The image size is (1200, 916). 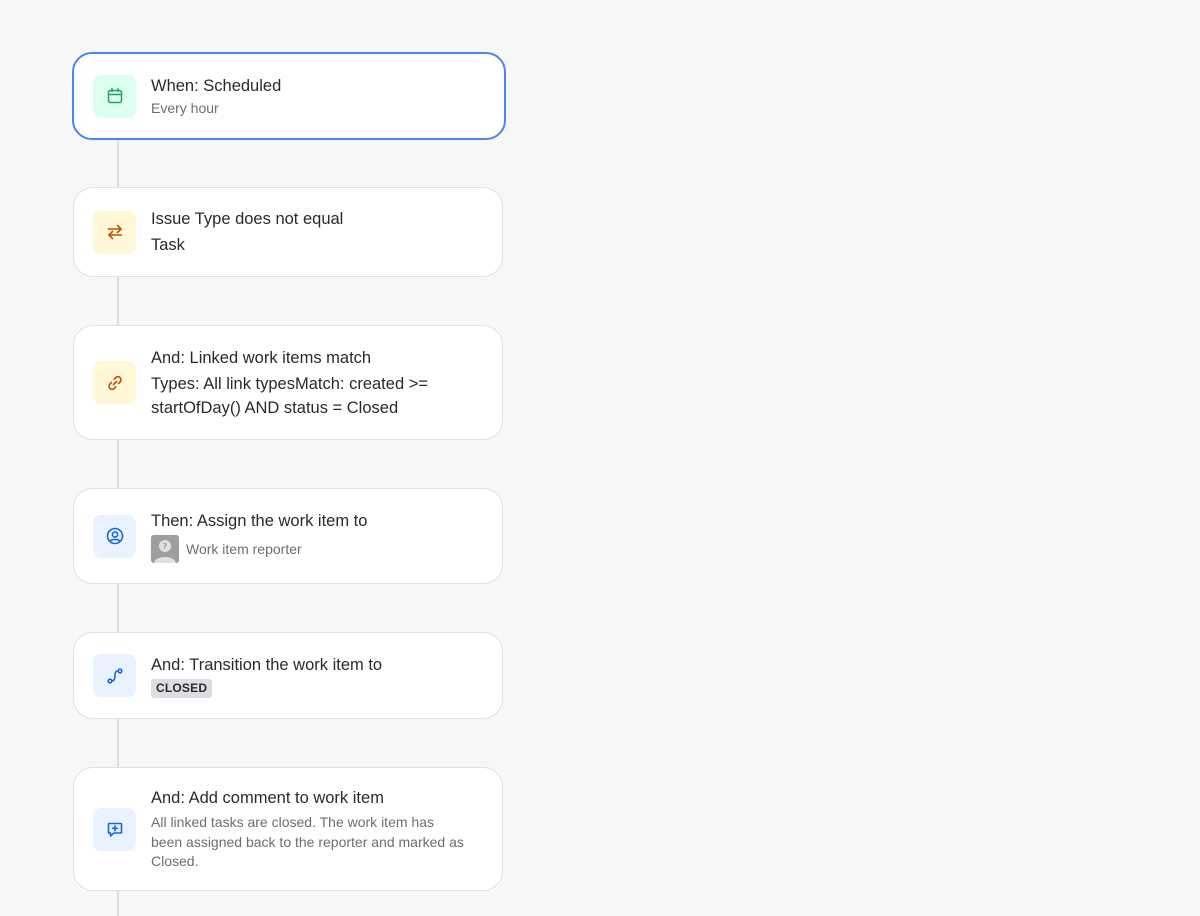 I want to click on swap-arrows-icon, so click(x=114, y=232).